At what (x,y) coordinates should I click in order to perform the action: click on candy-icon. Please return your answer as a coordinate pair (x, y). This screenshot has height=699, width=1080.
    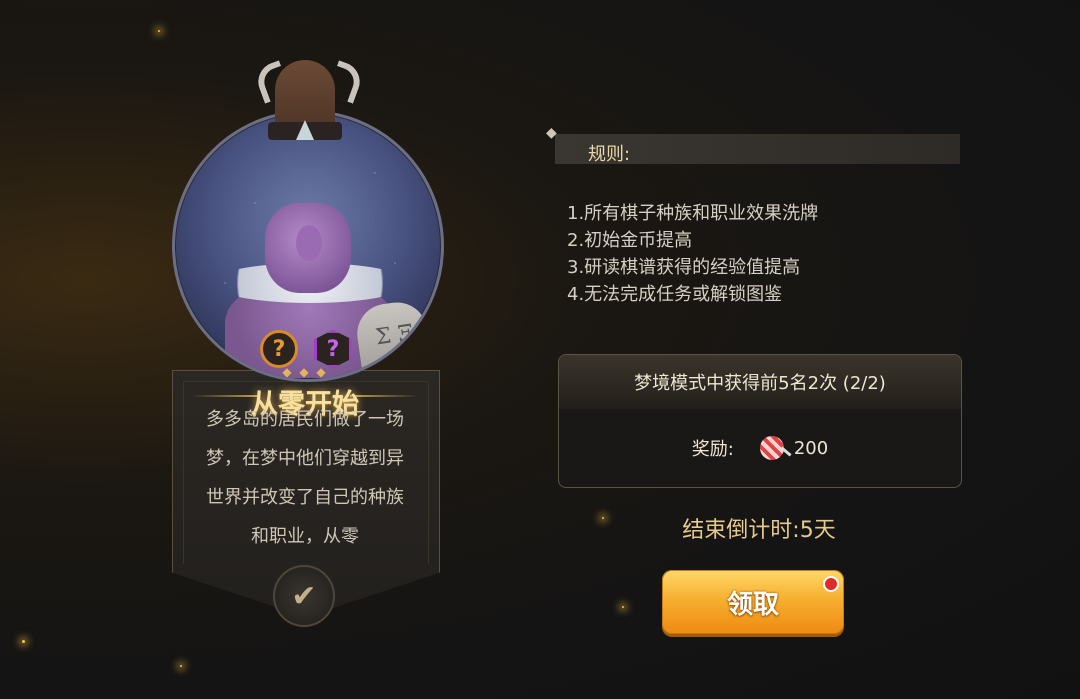
    Looking at the image, I should click on (773, 448).